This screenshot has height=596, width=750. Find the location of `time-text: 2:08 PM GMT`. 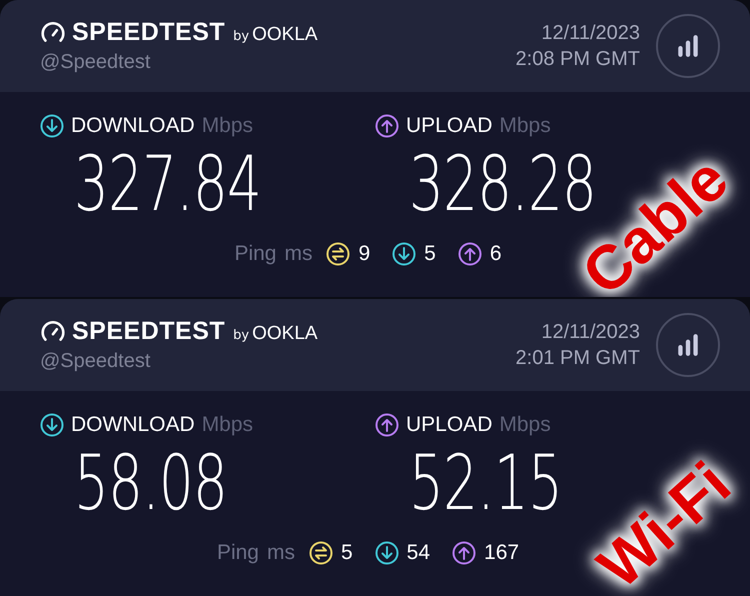

time-text: 2:08 PM GMT is located at coordinates (578, 59).